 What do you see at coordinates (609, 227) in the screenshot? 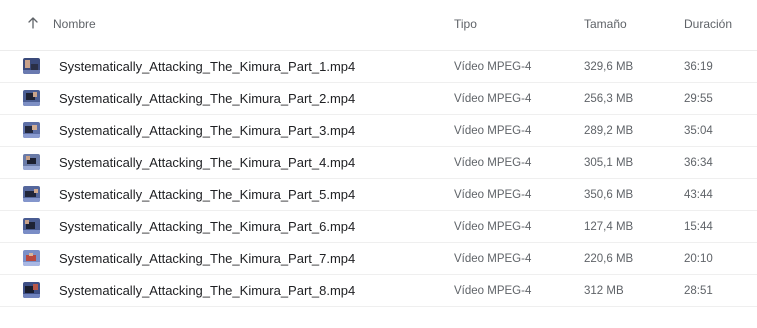
I see `file-size: 127,4 MB` at bounding box center [609, 227].